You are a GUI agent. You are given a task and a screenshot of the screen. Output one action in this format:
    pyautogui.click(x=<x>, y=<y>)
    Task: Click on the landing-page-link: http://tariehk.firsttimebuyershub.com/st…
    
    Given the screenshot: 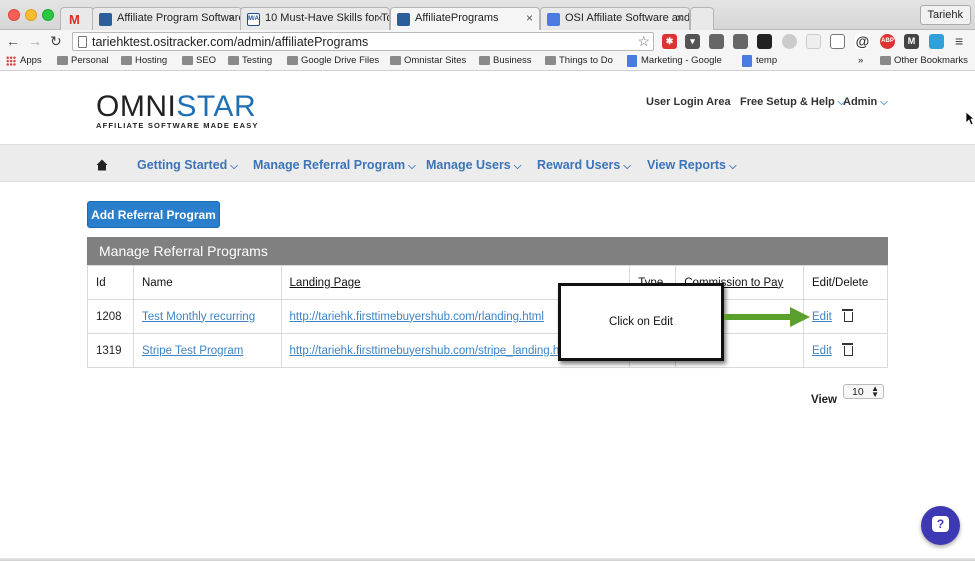 What is the action you would take?
    pyautogui.click(x=432, y=351)
    